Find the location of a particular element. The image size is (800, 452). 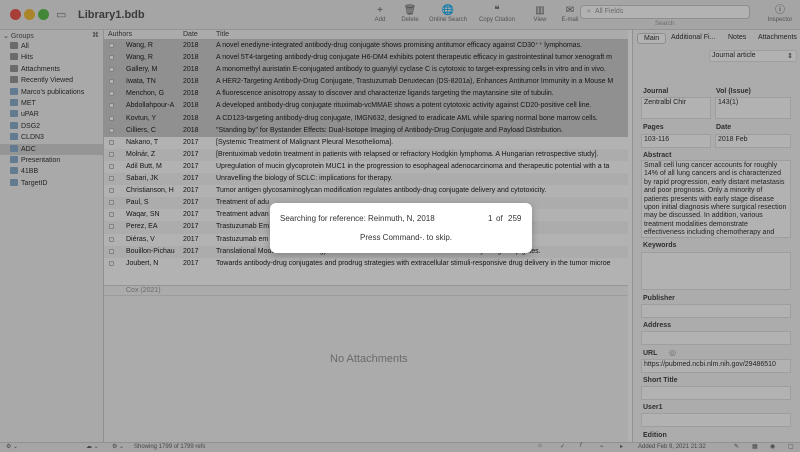

searching-label: Searching for reference: is located at coordinates (323, 218).